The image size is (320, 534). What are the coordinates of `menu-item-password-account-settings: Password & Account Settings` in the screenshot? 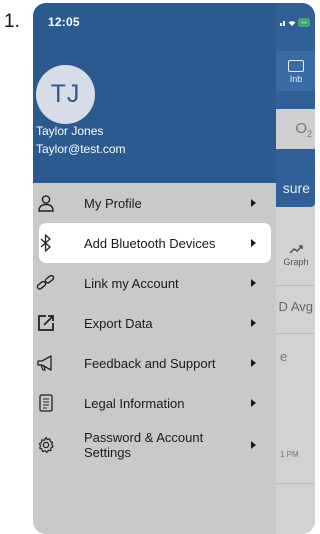 It's located at (154, 445).